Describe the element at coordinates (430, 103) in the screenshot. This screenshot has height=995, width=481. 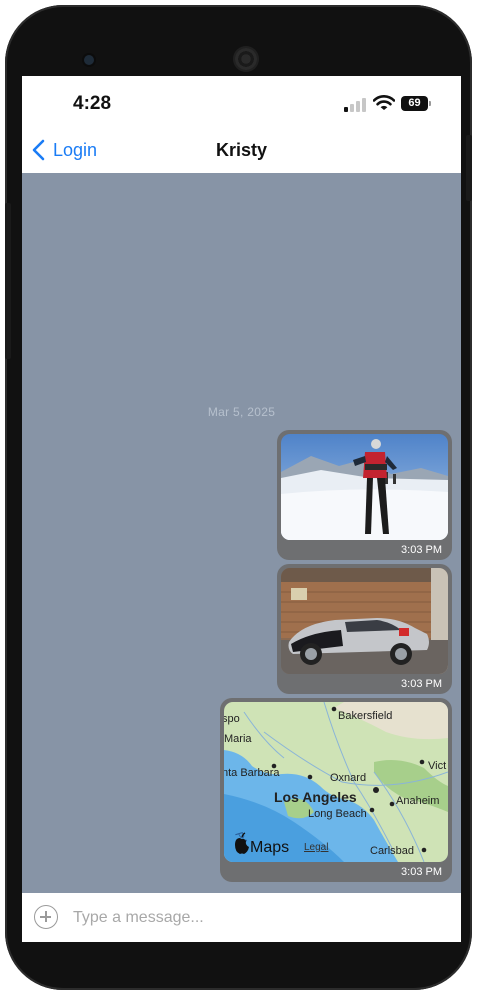
I see `battery-cap` at that location.